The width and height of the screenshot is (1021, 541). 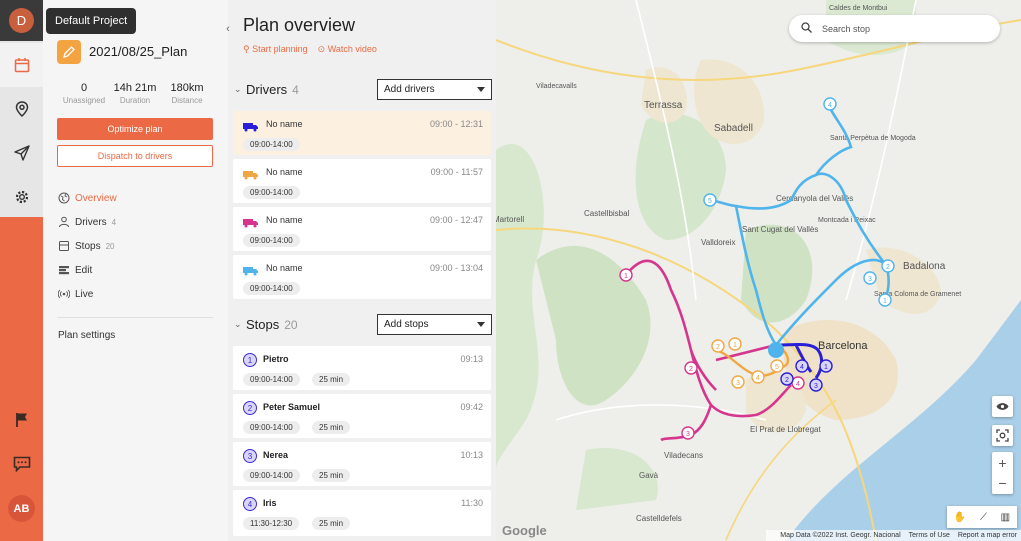 I want to click on chat-icon, so click(x=21, y=464).